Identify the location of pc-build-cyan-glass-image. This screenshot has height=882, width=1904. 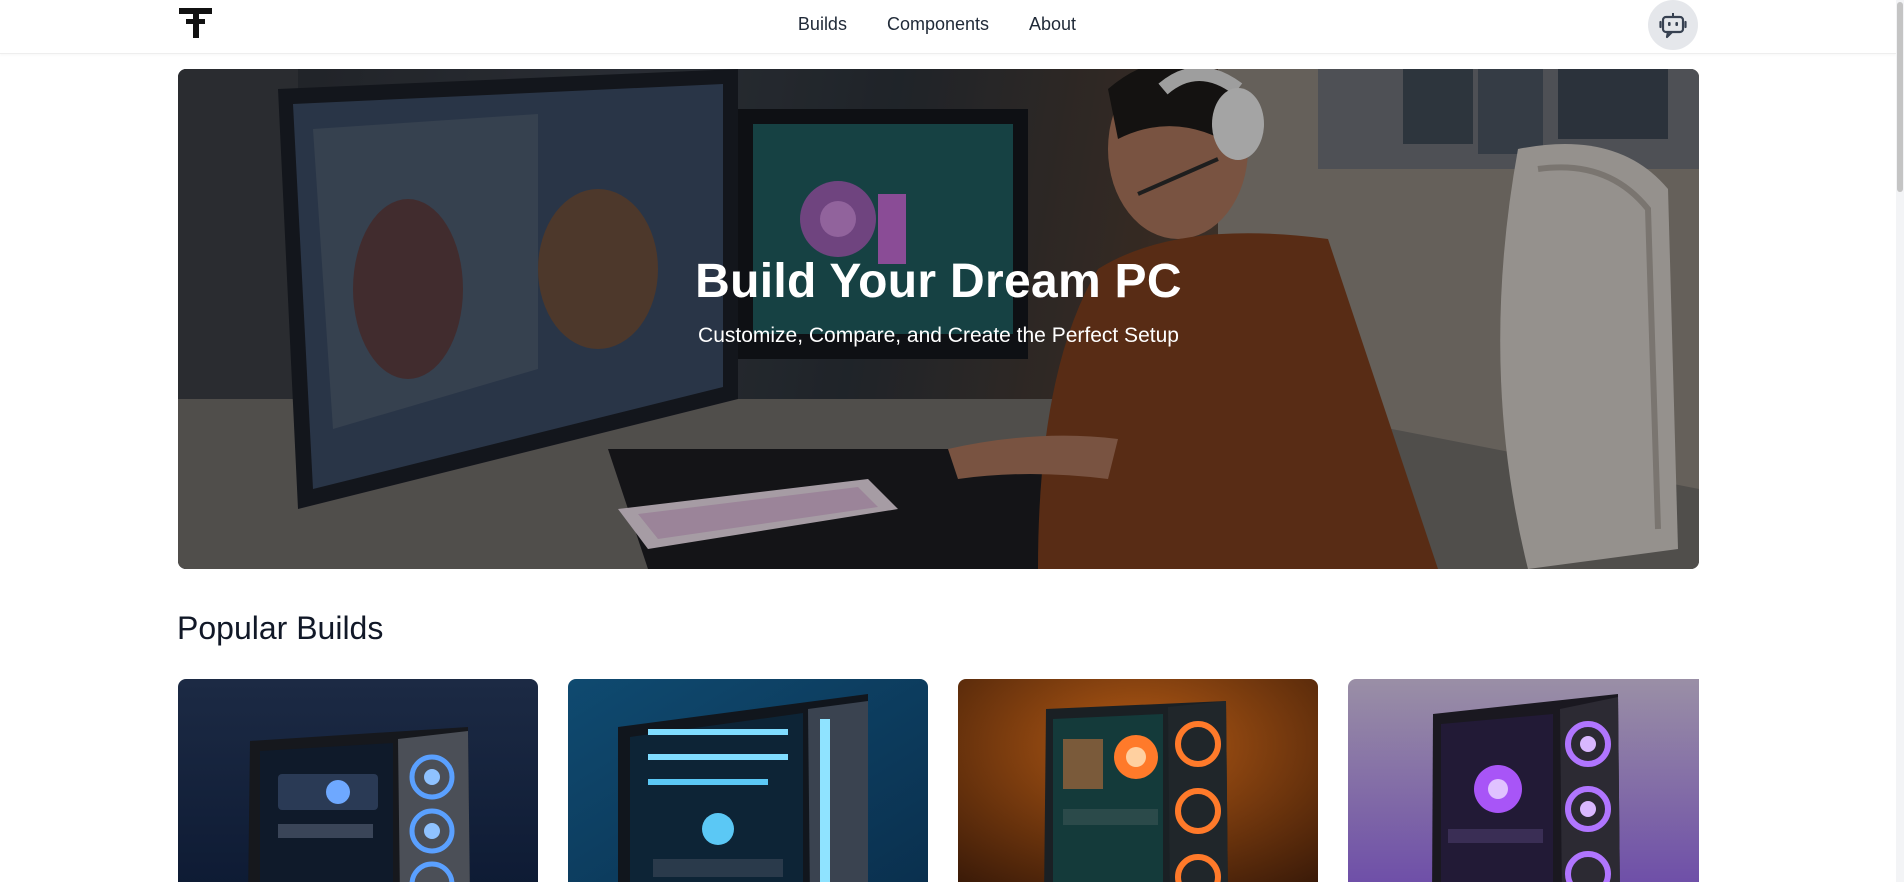
(748, 780).